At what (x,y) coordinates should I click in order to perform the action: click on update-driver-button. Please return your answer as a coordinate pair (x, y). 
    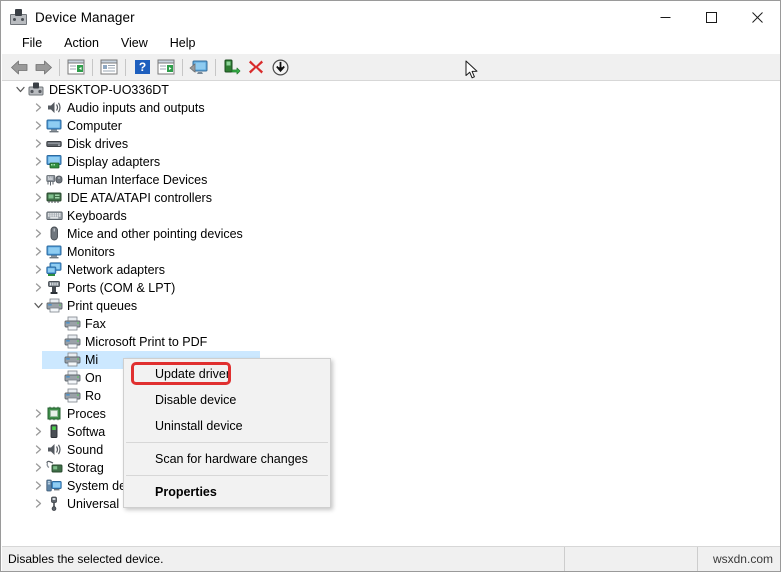
    Looking at the image, I should click on (232, 67).